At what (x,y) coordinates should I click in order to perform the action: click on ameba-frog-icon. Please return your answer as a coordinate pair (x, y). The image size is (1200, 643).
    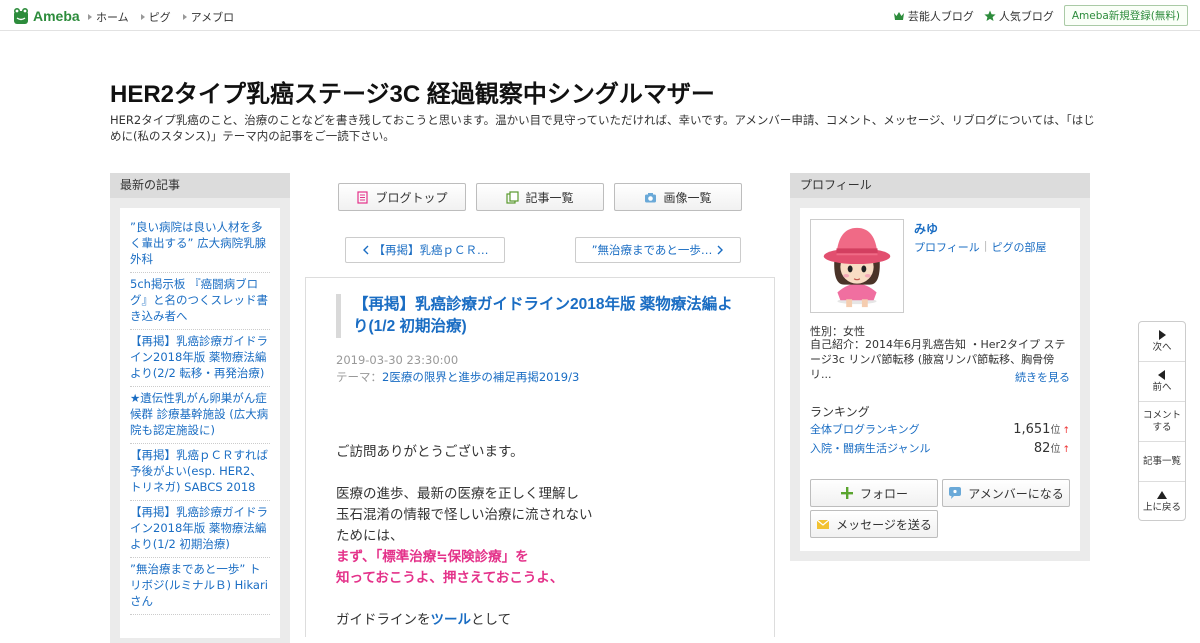
    Looking at the image, I should click on (21, 16).